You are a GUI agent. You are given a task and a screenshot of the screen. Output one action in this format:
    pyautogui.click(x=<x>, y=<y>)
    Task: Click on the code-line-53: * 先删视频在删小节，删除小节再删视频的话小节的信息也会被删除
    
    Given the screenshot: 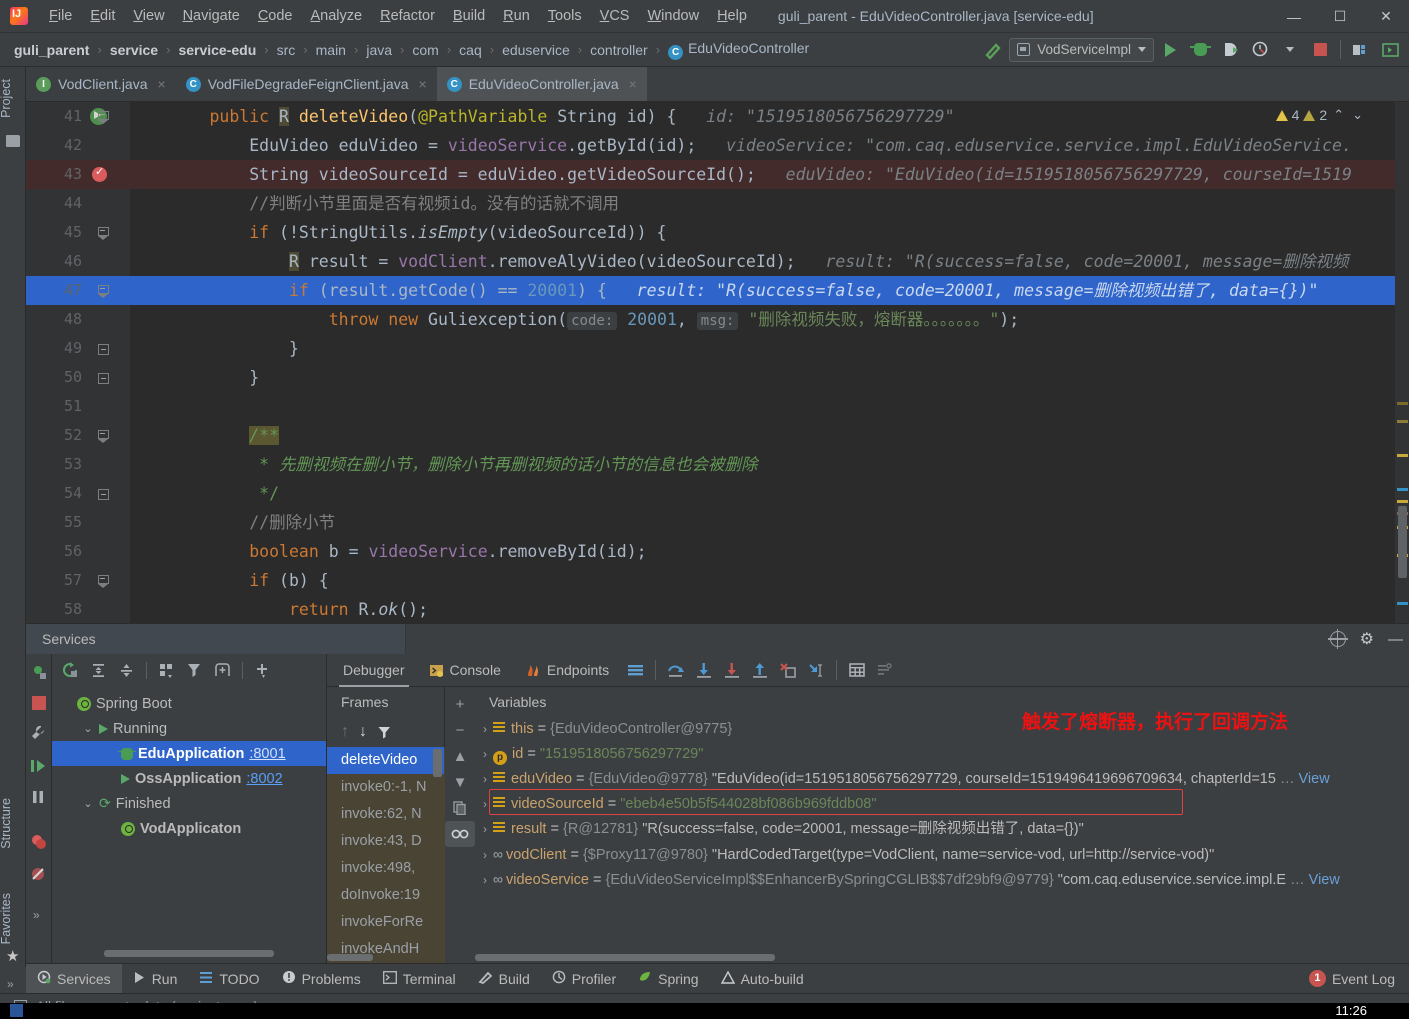 What is the action you would take?
    pyautogui.click(x=769, y=464)
    